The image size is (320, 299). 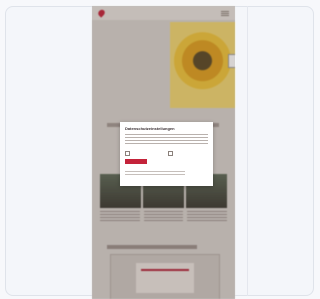 What do you see at coordinates (247, 151) in the screenshot?
I see `divider` at bounding box center [247, 151].